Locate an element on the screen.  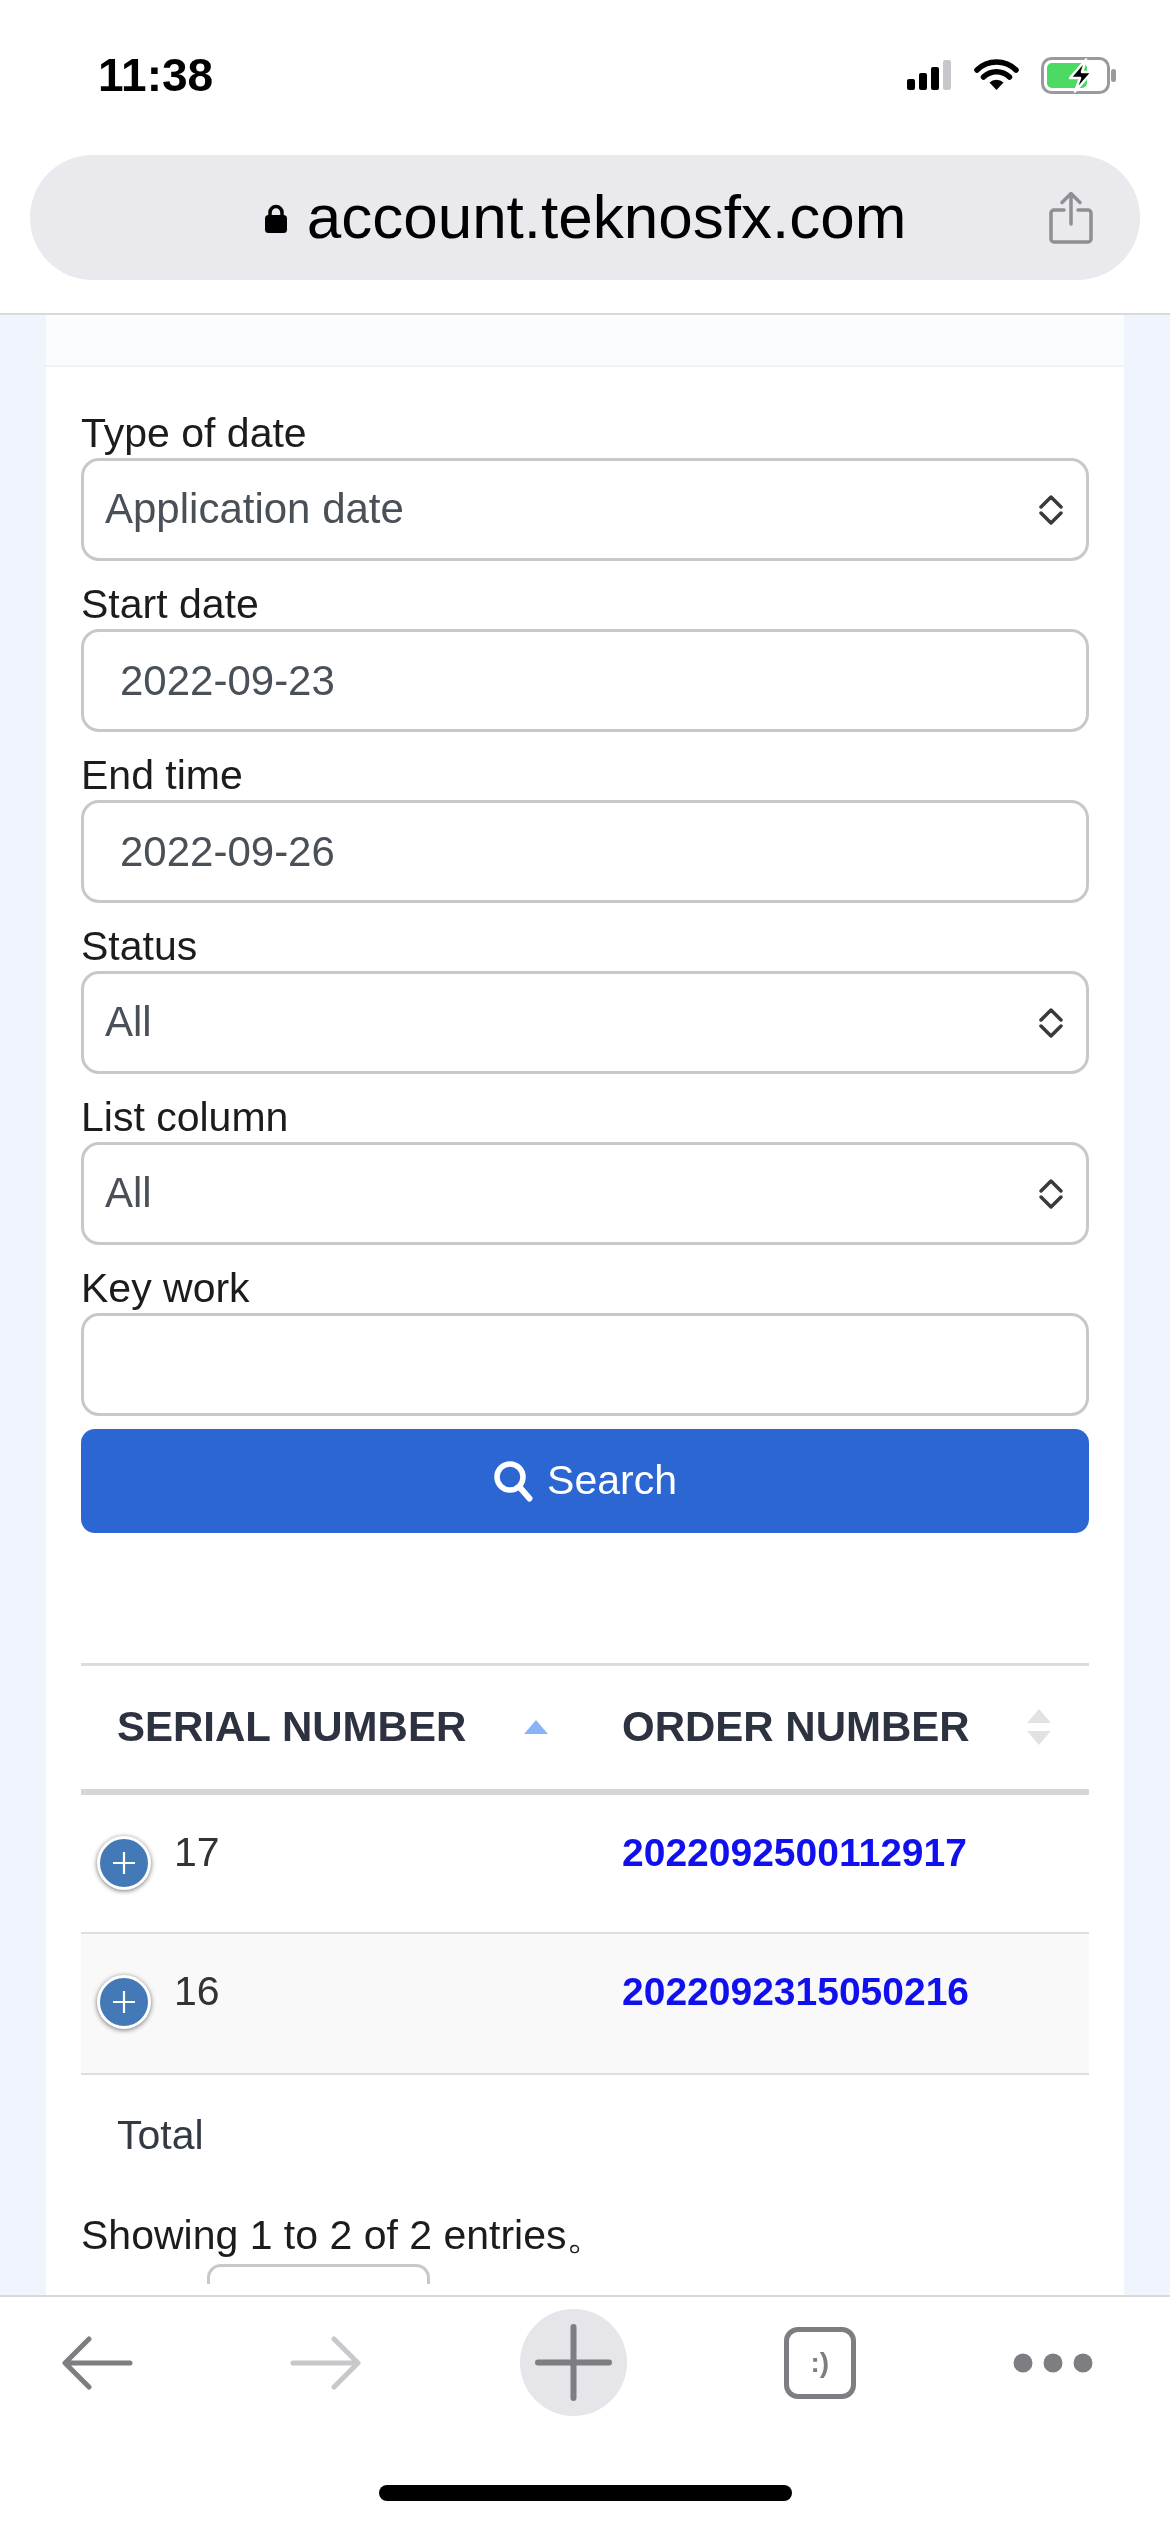
sort-ascending-icon is located at coordinates (536, 1727).